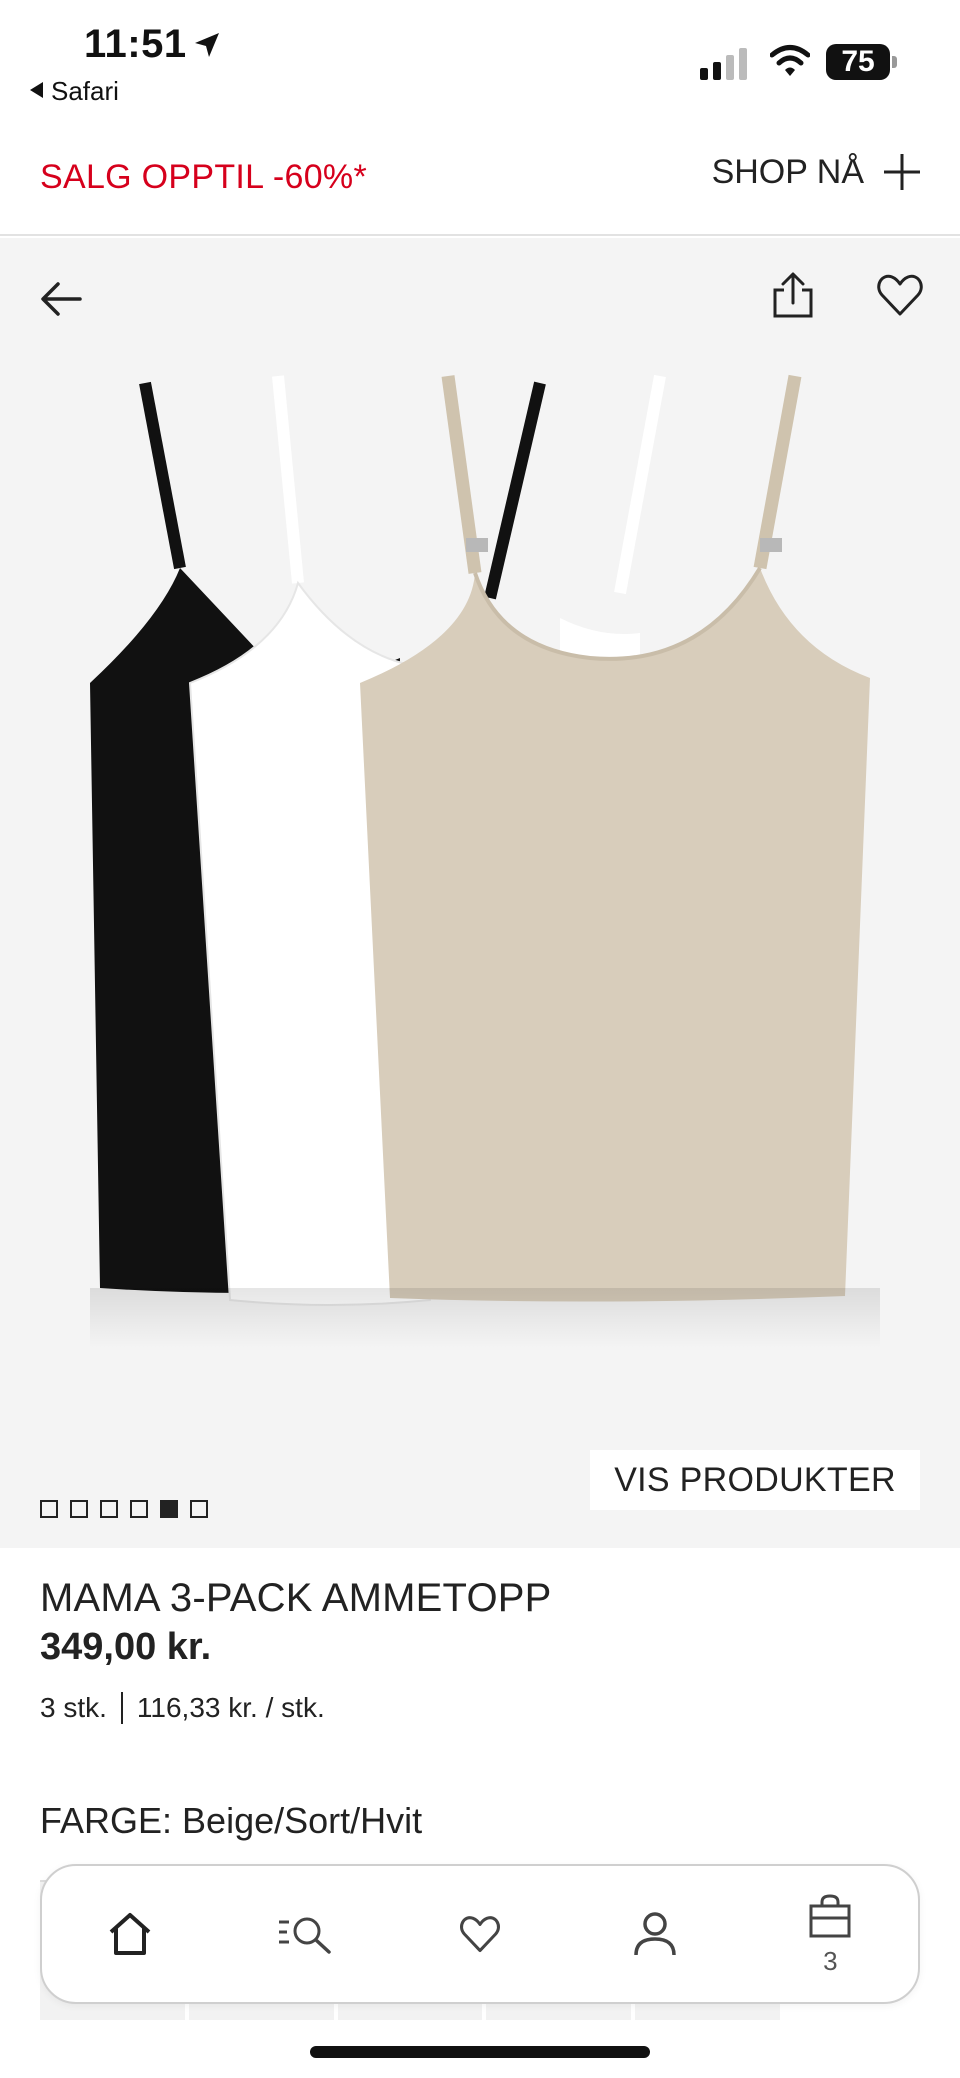  I want to click on view-products-button: VIS PRODUKTER, so click(755, 1480).